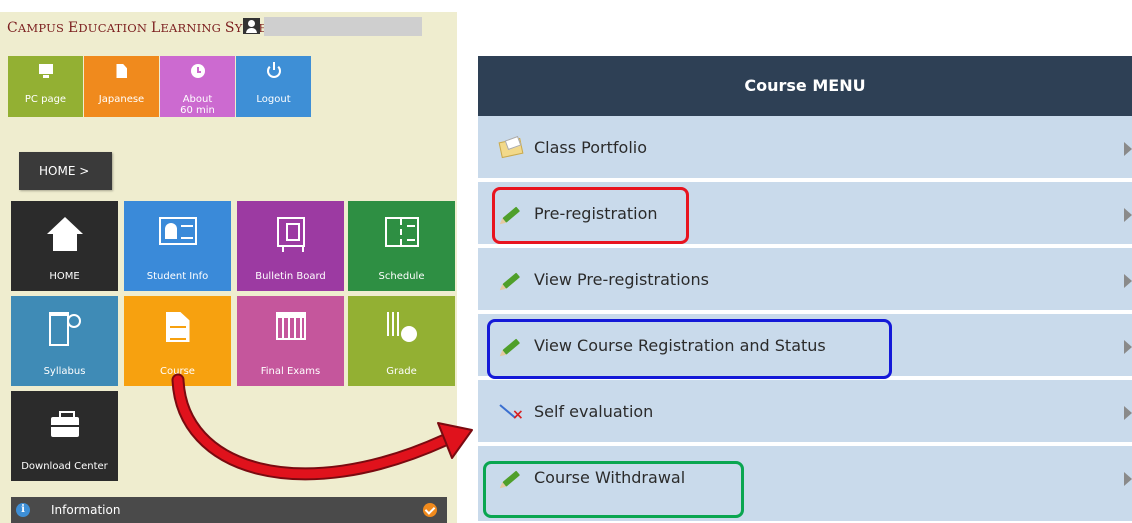 The height and width of the screenshot is (523, 1132). Describe the element at coordinates (273, 99) in the screenshot. I see `logout-label: Logout` at that location.